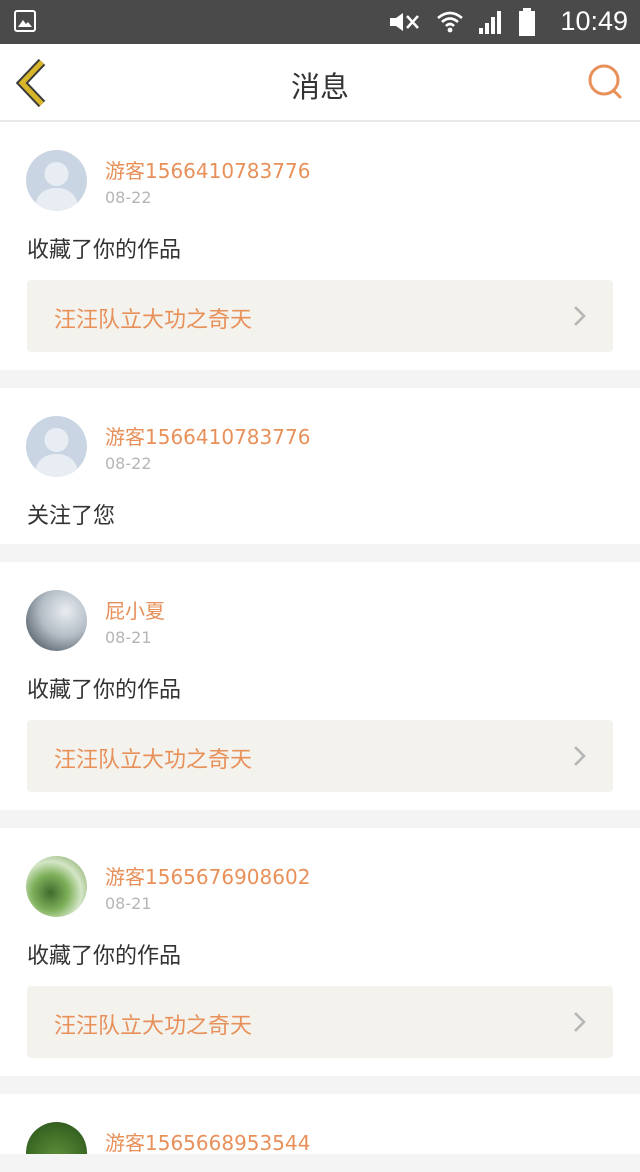  I want to click on search-button, so click(606, 82).